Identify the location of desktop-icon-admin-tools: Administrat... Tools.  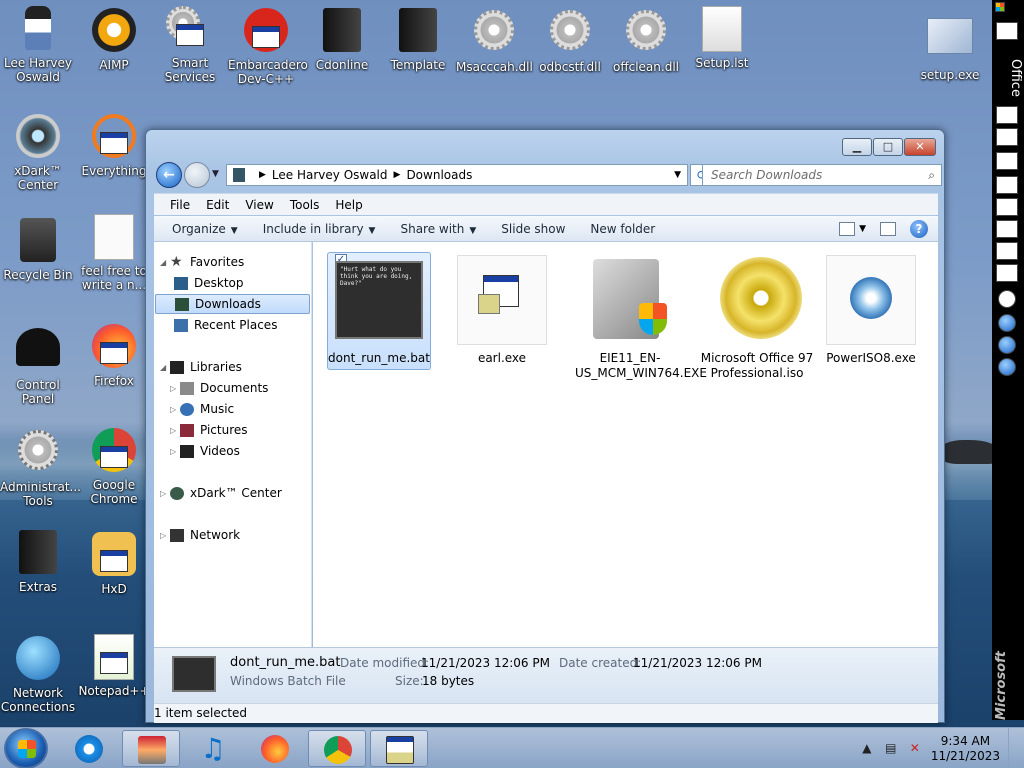
(40, 467).